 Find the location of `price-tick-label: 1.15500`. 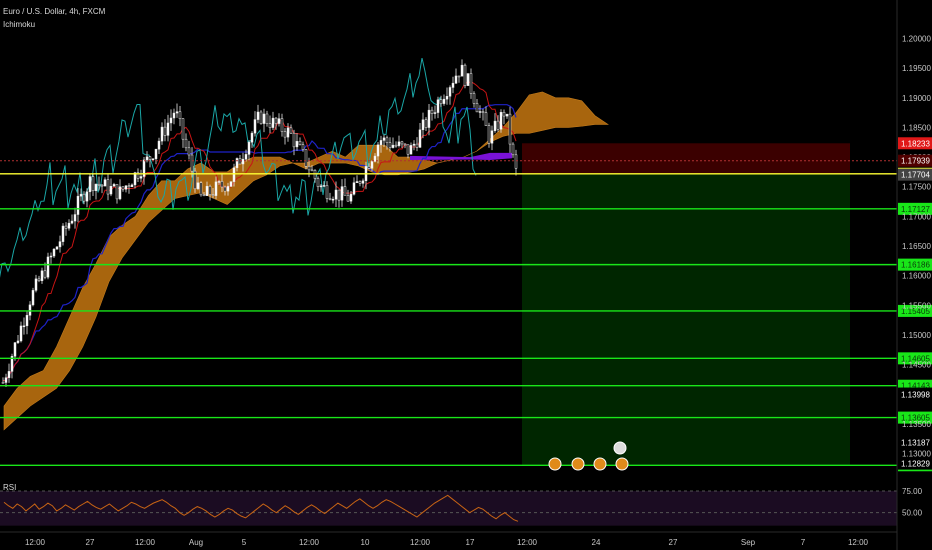

price-tick-label: 1.15500 is located at coordinates (916, 305).